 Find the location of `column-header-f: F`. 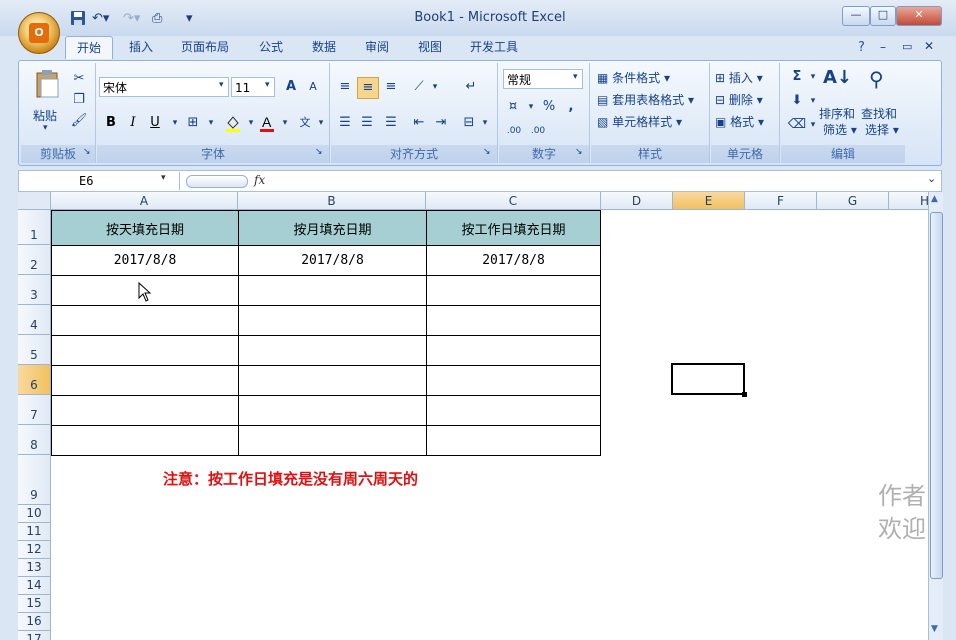

column-header-f: F is located at coordinates (781, 201).